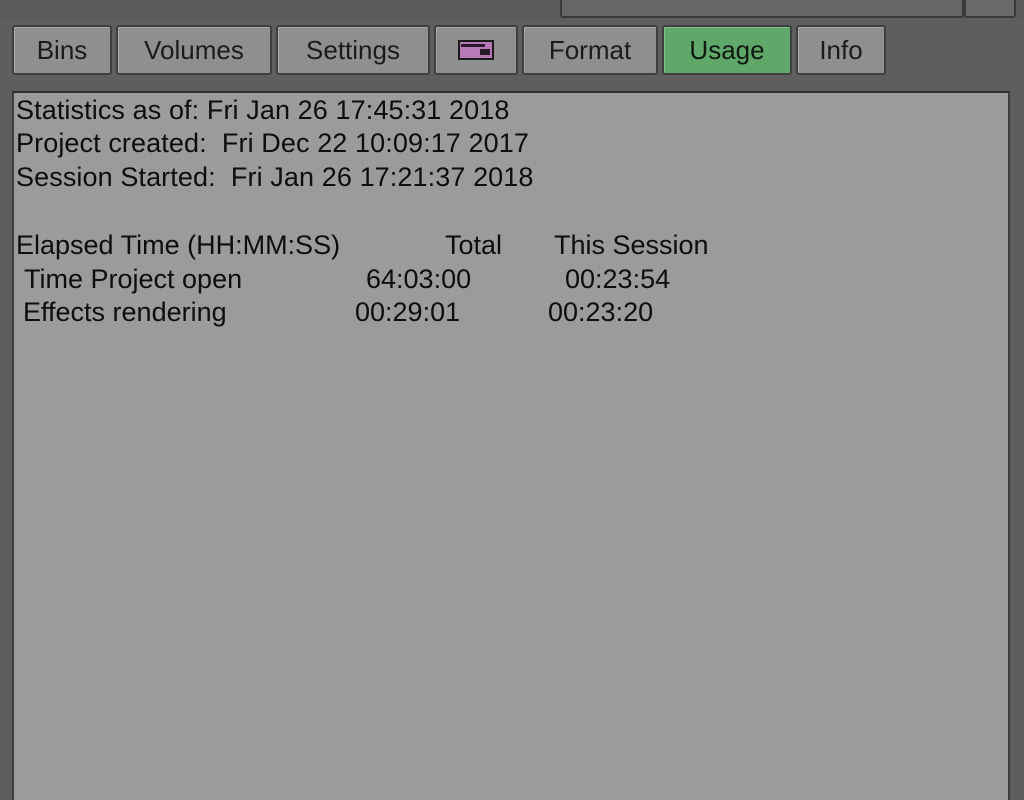  I want to click on row-session: 00:23:20, so click(601, 312).